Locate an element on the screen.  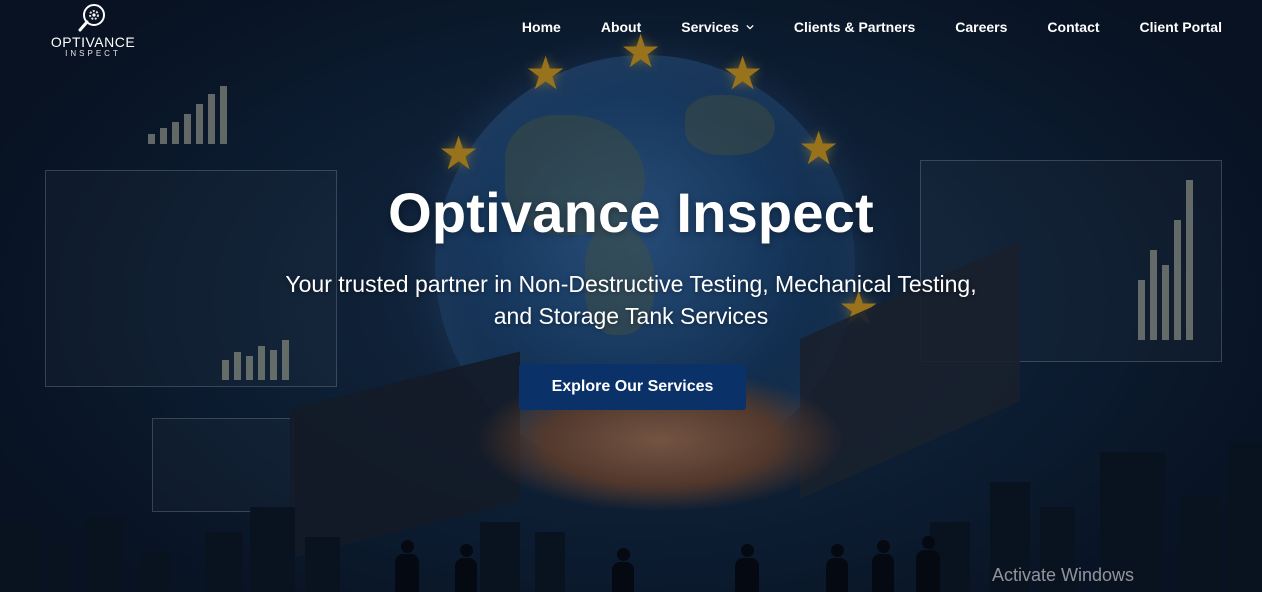
nav-client-portal: Client Portal is located at coordinates (1181, 27).